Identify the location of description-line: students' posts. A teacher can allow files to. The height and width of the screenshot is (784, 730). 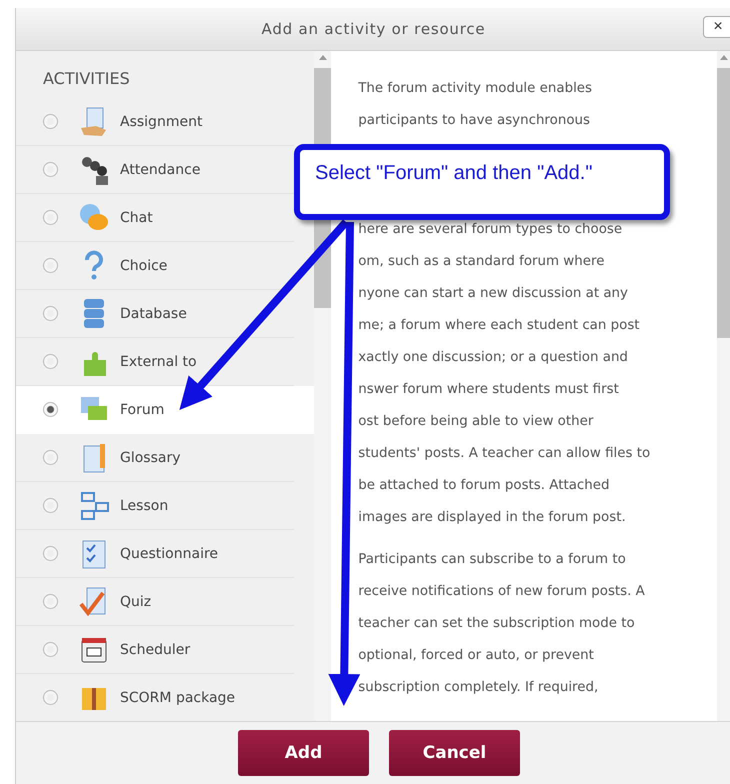
(505, 454).